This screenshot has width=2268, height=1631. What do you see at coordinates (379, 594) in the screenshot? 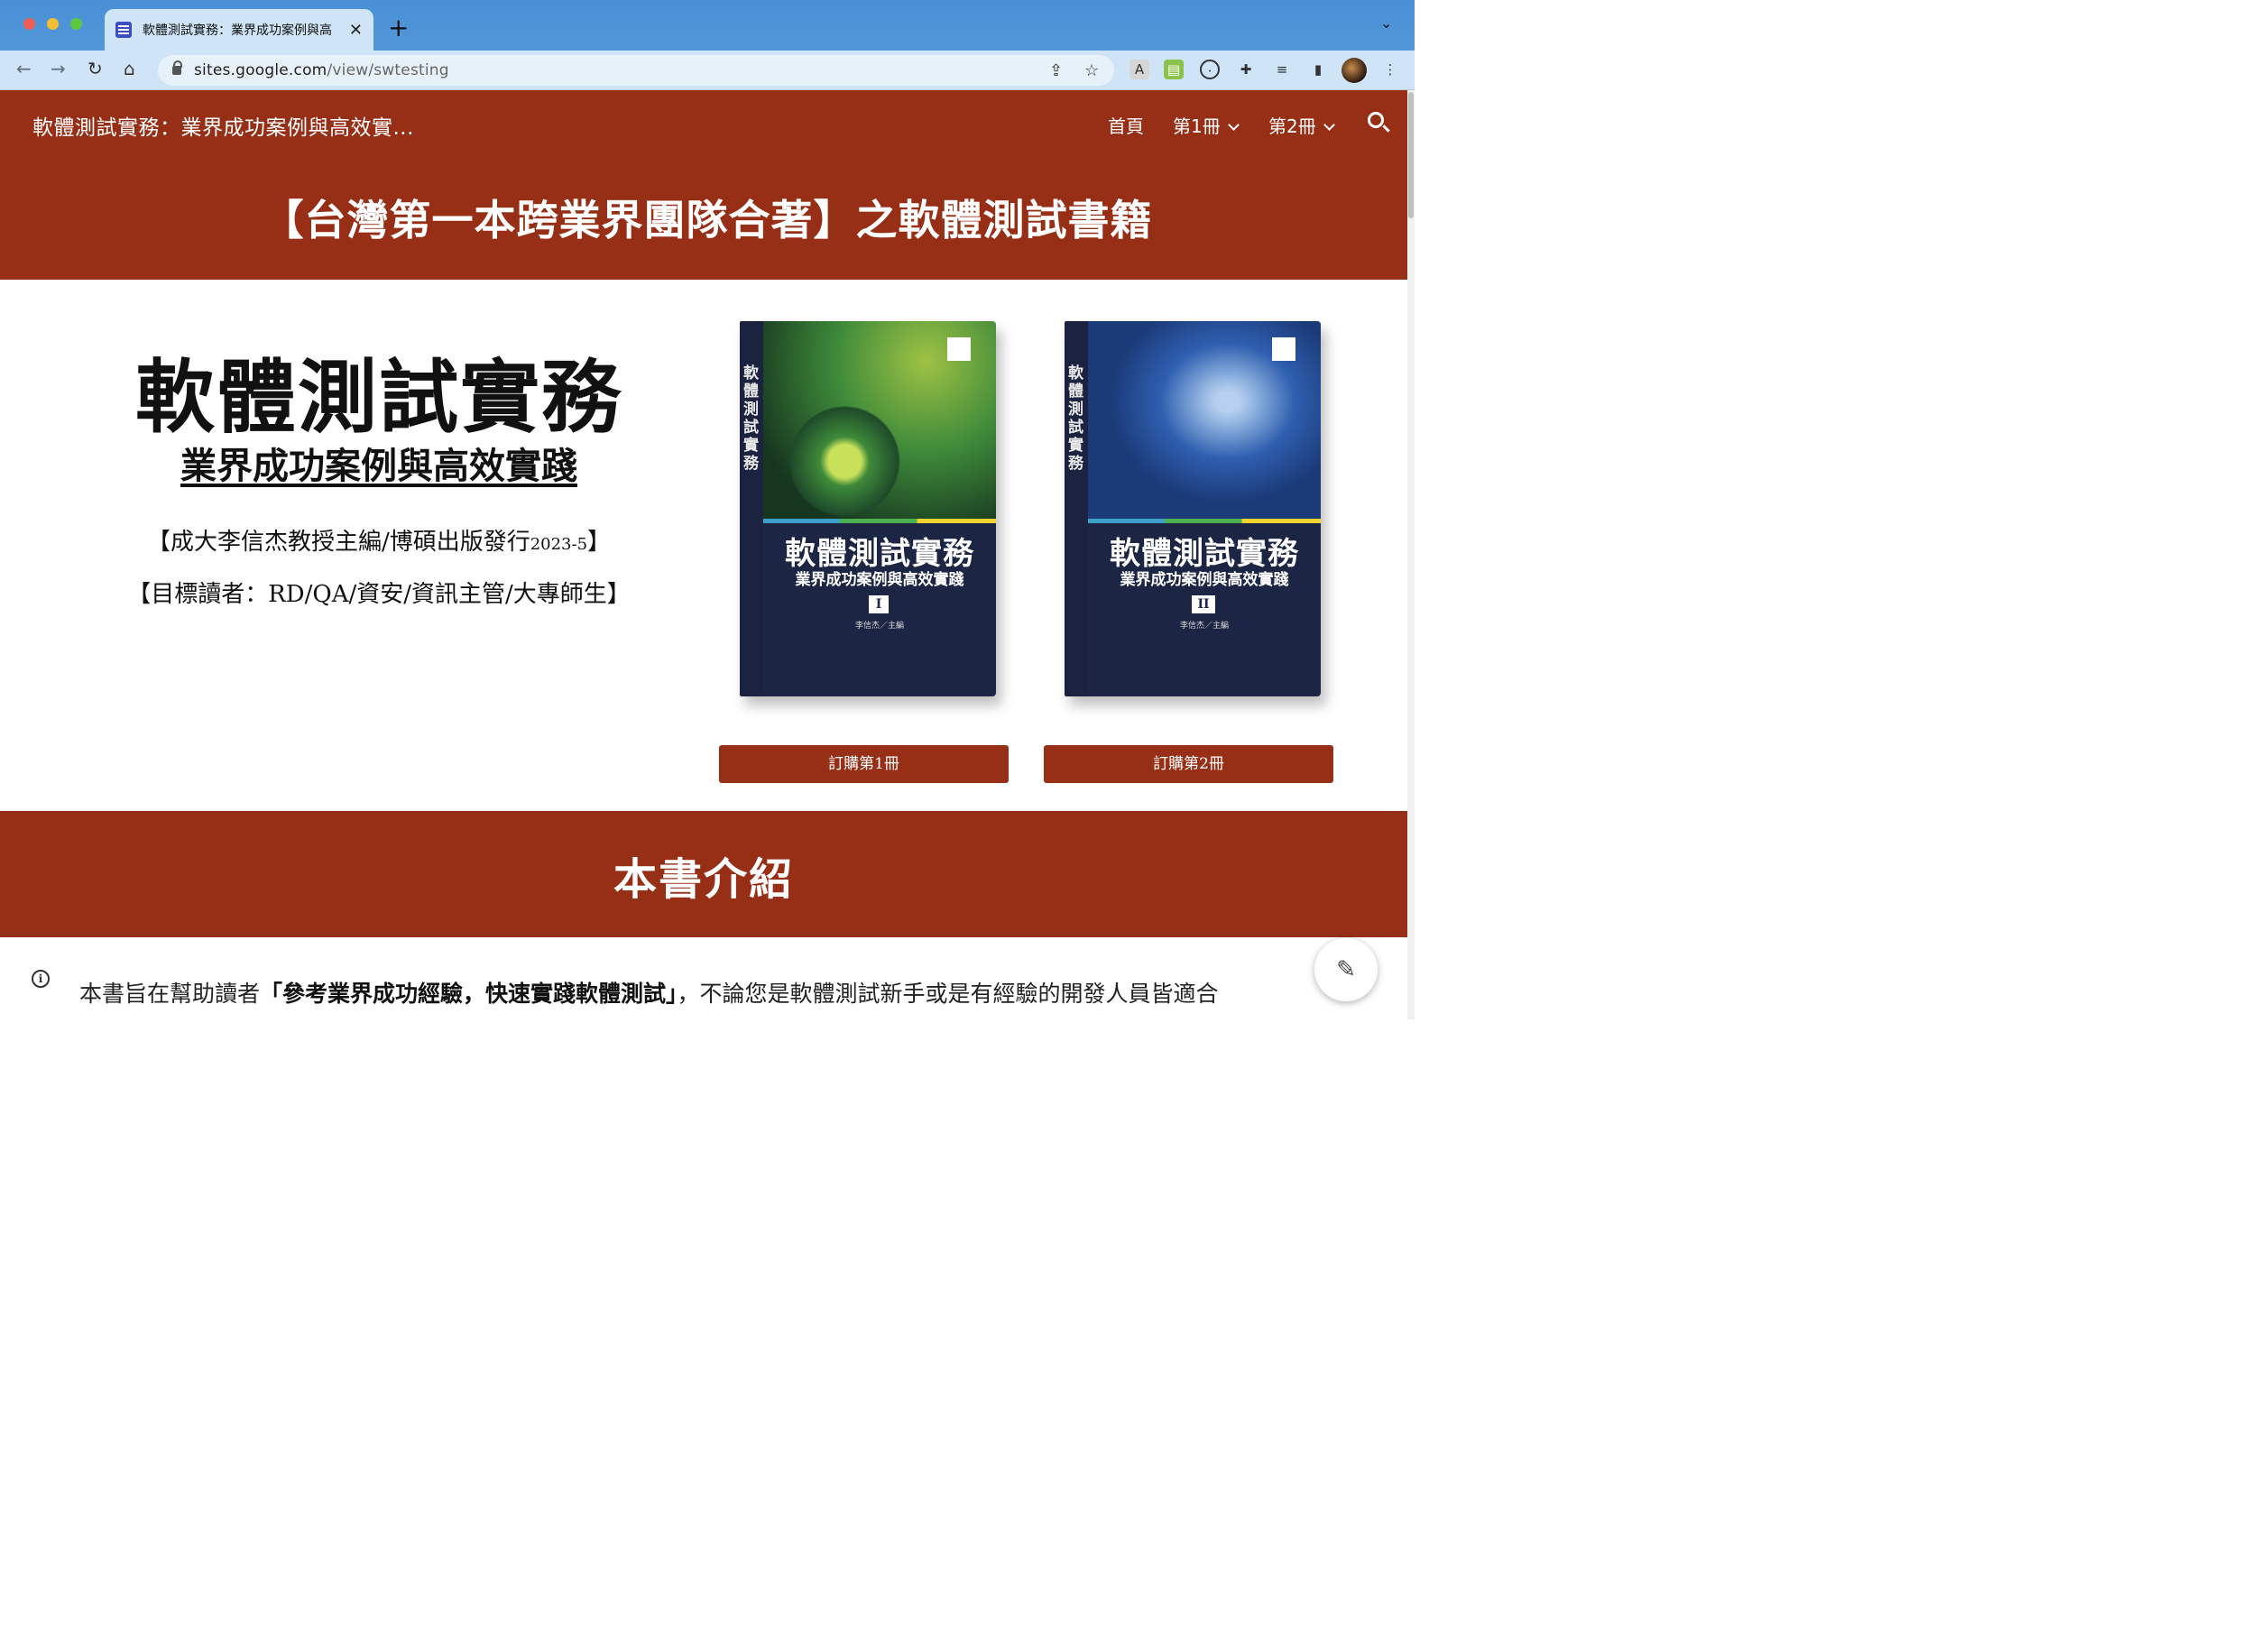
I see `target-audience-line: 【目標讀者：RD/QA/資安/資訊主管/大專師生】` at bounding box center [379, 594].